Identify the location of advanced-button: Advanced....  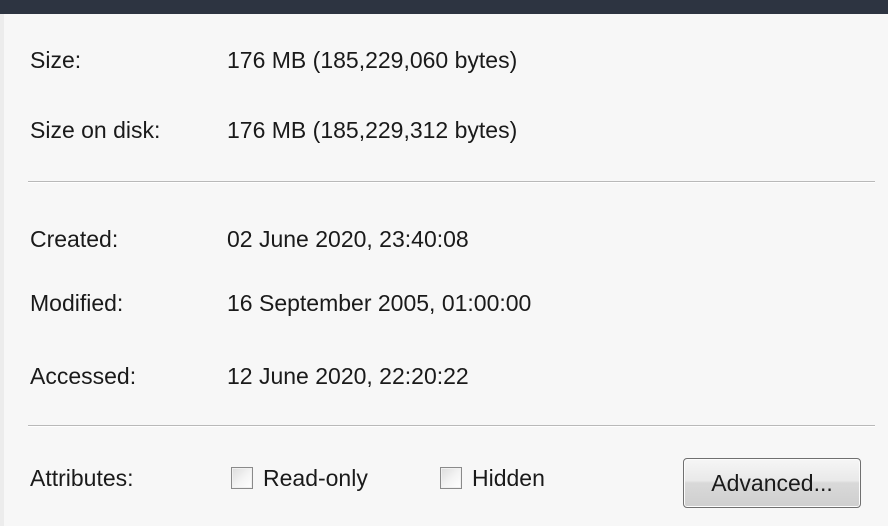
(772, 483).